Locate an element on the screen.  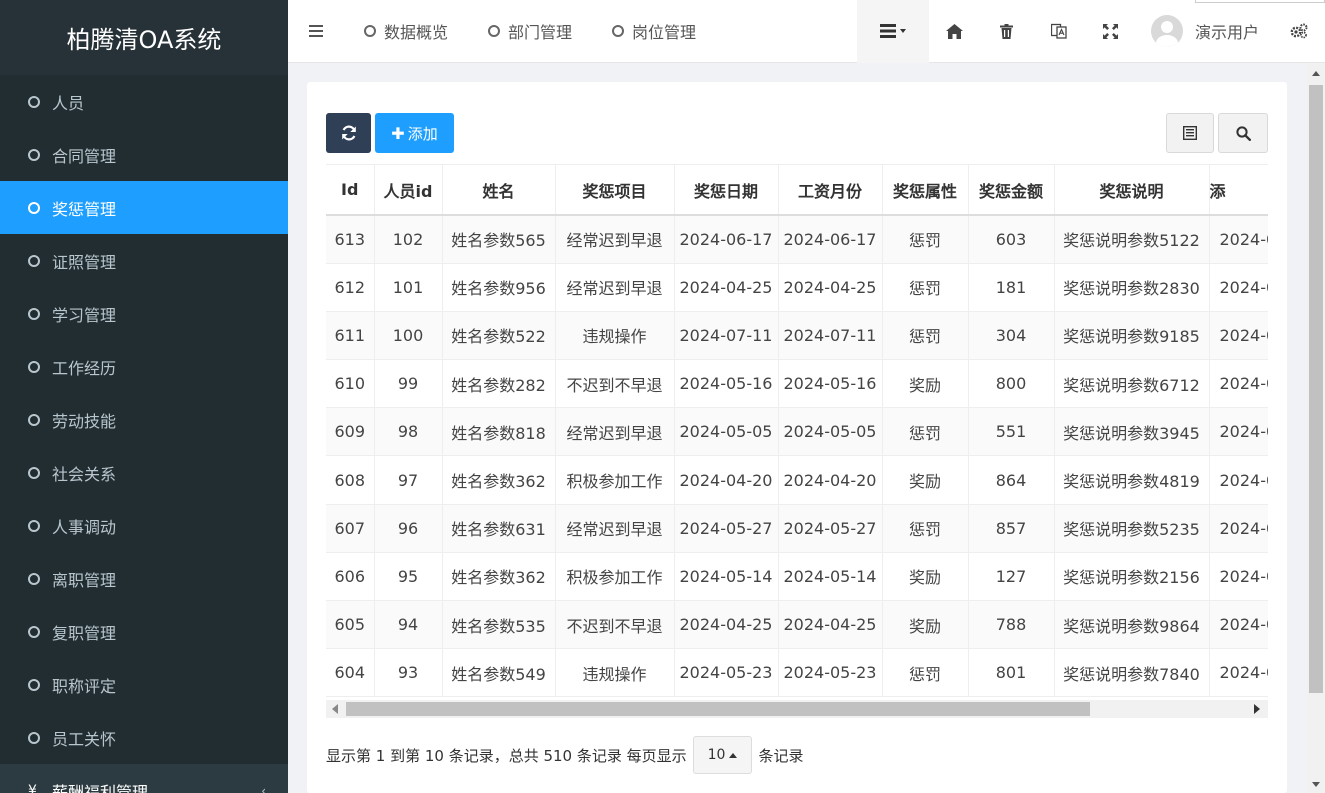
sidebar-item-label: 复职管理 is located at coordinates (84, 633).